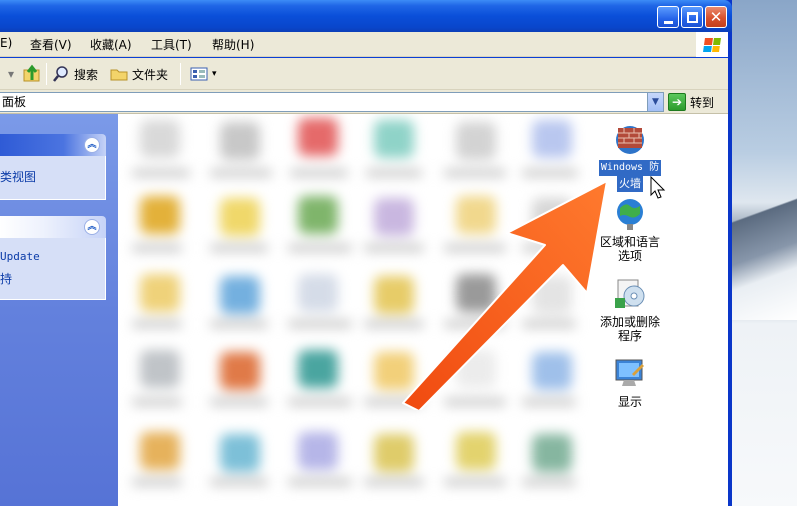 Image resolution: width=797 pixels, height=506 pixels. I want to click on firewall-label-line1: Windows 防, so click(630, 168).